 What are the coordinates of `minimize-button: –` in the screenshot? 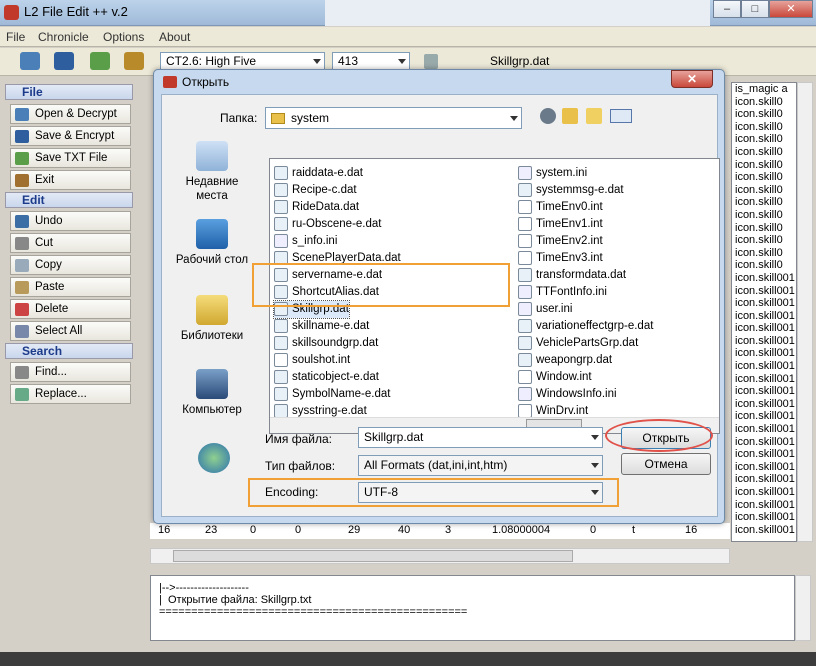 It's located at (727, 9).